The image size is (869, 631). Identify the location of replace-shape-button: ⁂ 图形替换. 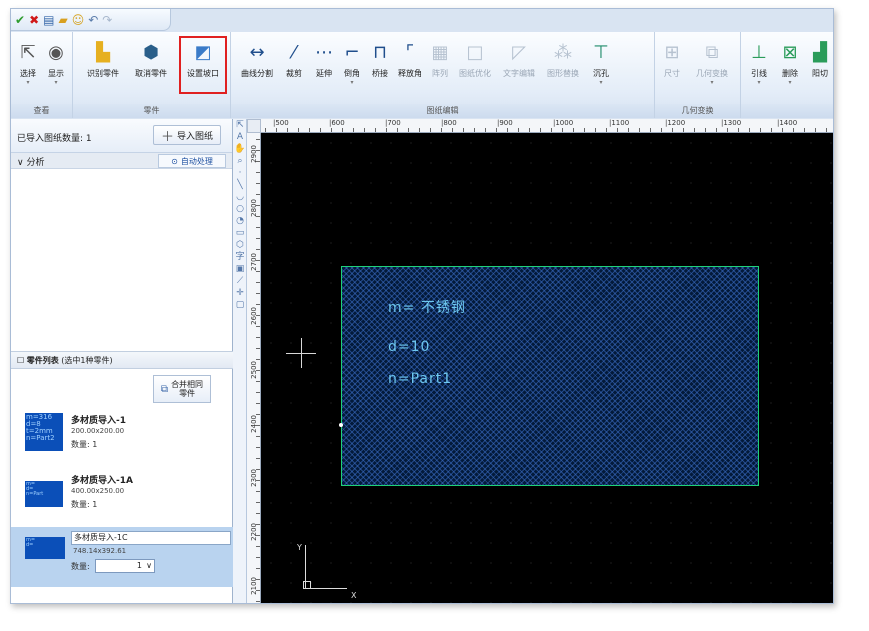
(563, 67).